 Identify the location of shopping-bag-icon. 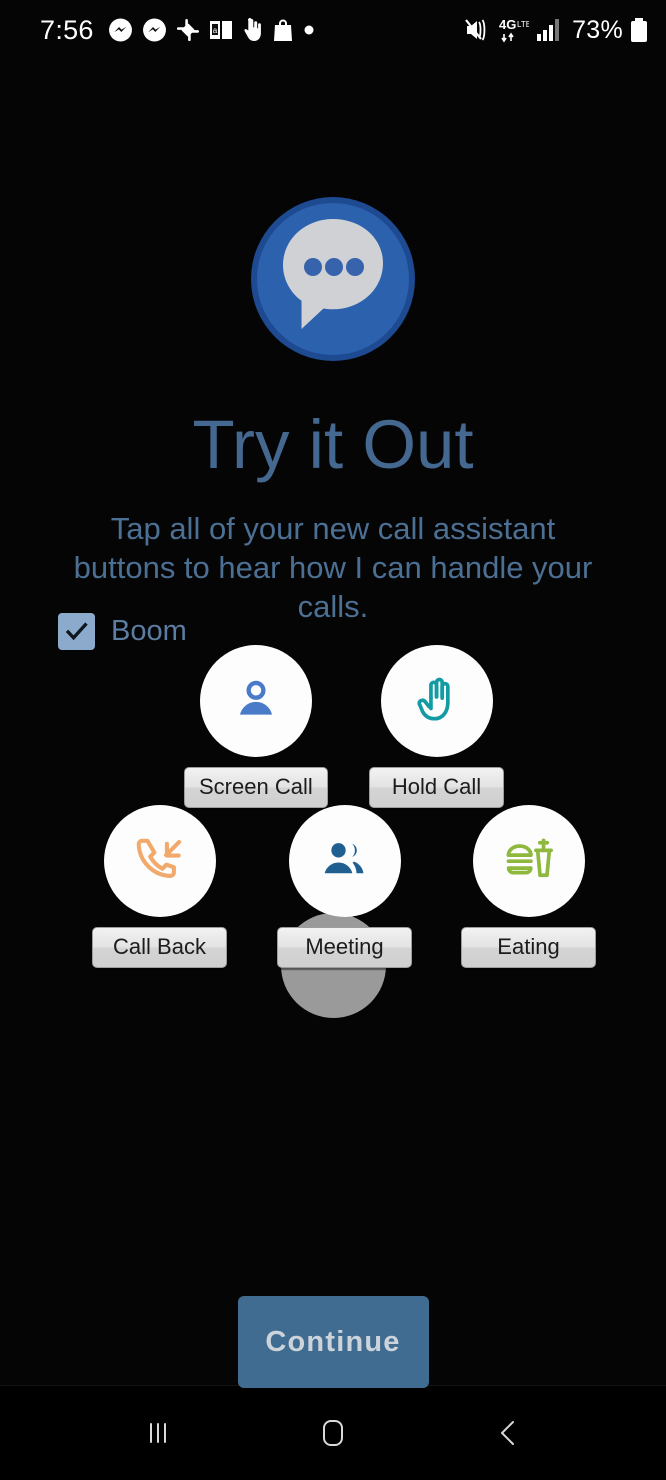
(283, 30).